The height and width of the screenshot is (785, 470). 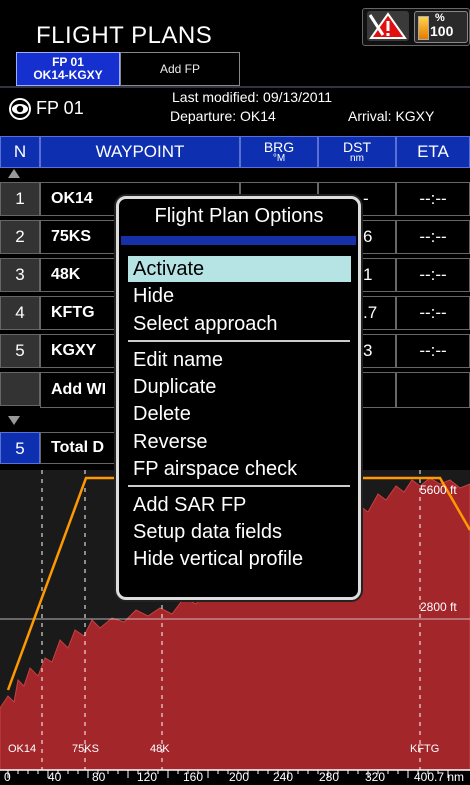 What do you see at coordinates (14, 173) in the screenshot?
I see `scroll-up-arrow-icon` at bounding box center [14, 173].